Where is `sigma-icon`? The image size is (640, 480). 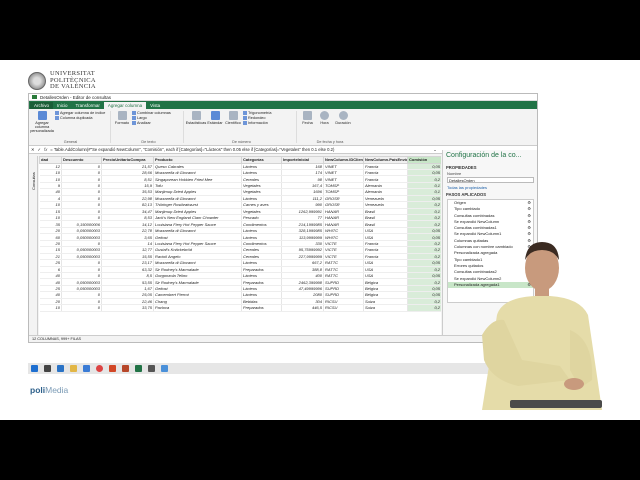 sigma-icon is located at coordinates (196, 115).